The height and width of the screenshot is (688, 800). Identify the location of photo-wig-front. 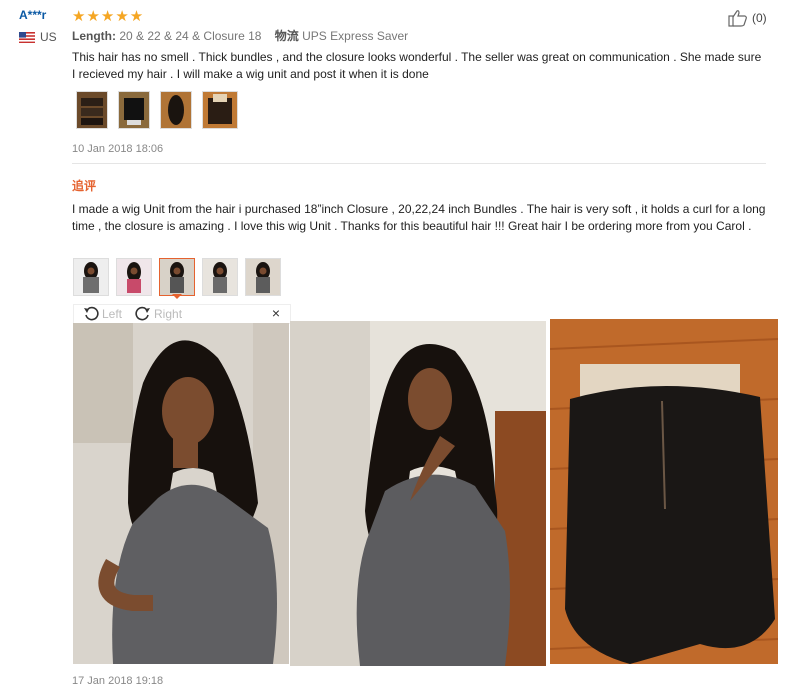
(181, 493).